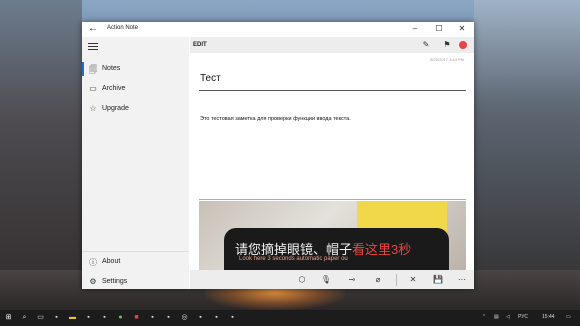 The height and width of the screenshot is (326, 580). I want to click on info-icon: ⓘ, so click(93, 262).